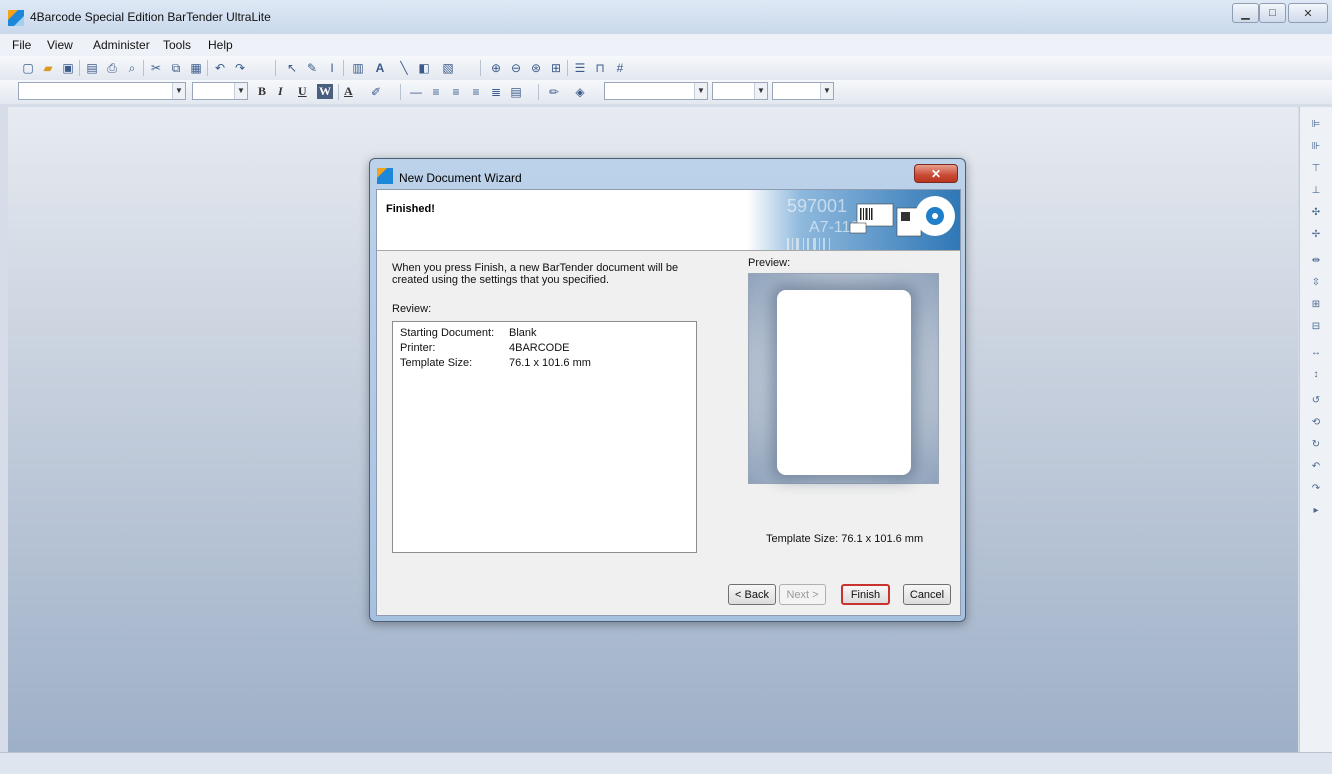 The image size is (1332, 774). What do you see at coordinates (523, 333) in the screenshot?
I see `review-value: Blank` at bounding box center [523, 333].